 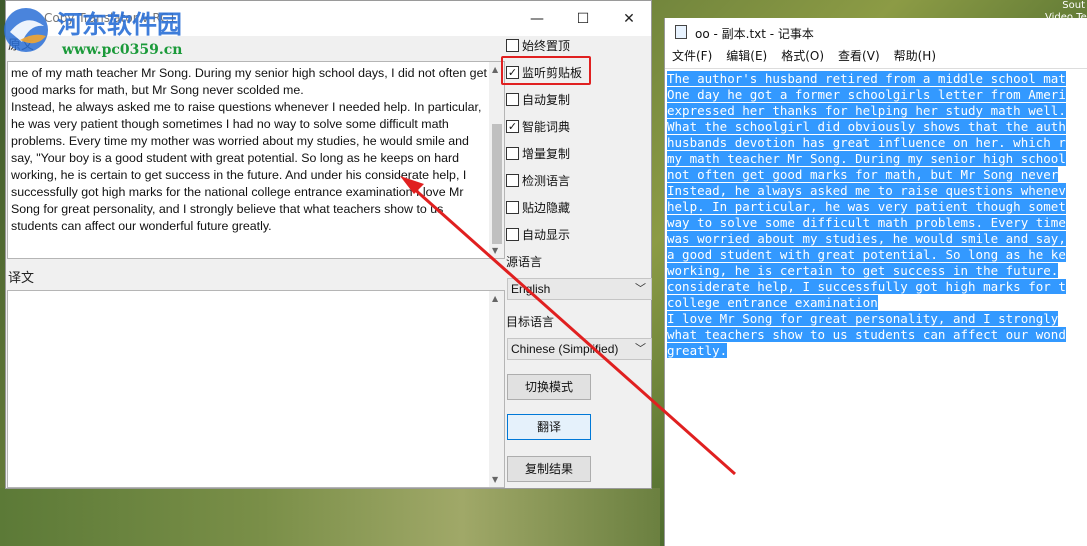 I want to click on notepad-line: college entrance examination, so click(x=772, y=302).